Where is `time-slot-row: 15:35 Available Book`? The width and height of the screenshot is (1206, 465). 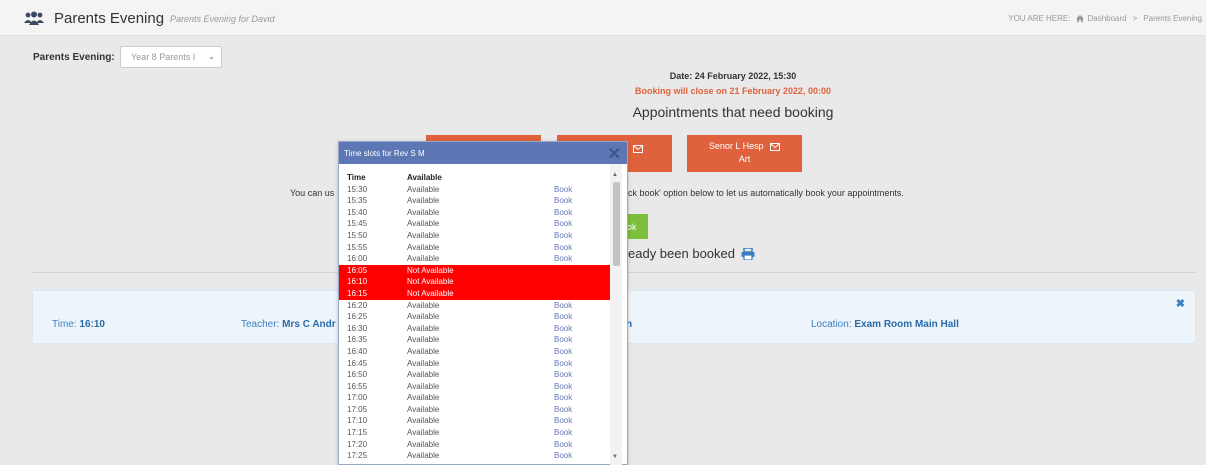
time-slot-row: 15:35 Available Book is located at coordinates (474, 201).